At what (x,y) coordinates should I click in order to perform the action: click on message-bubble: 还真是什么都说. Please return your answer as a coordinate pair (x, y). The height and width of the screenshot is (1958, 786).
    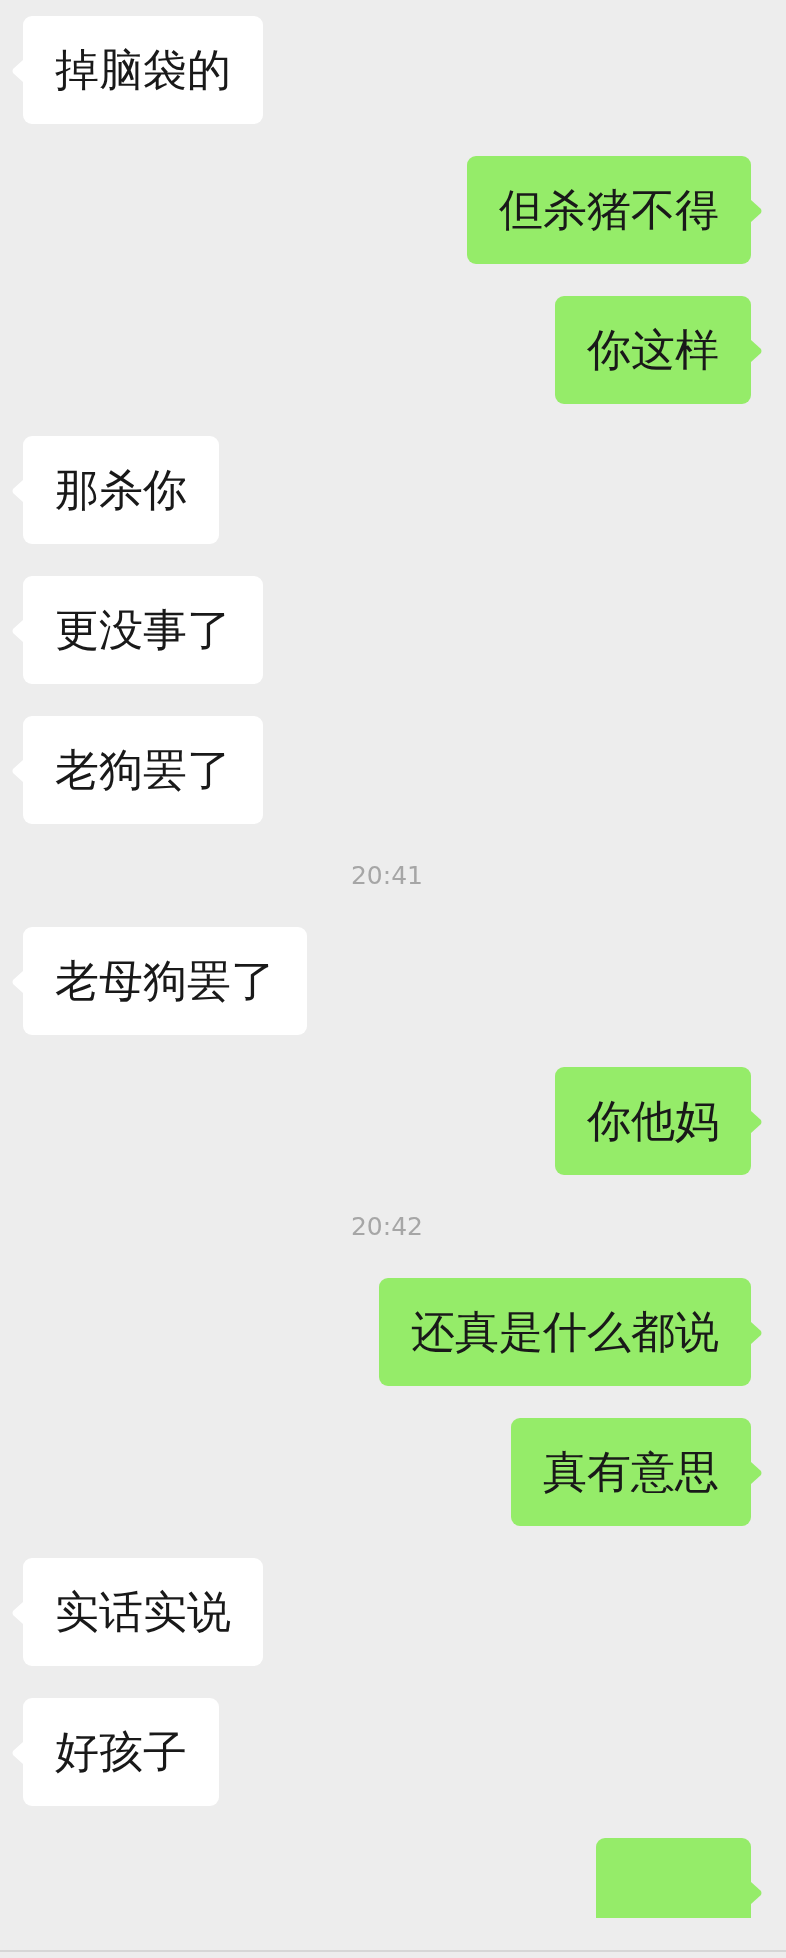
    Looking at the image, I should click on (565, 1332).